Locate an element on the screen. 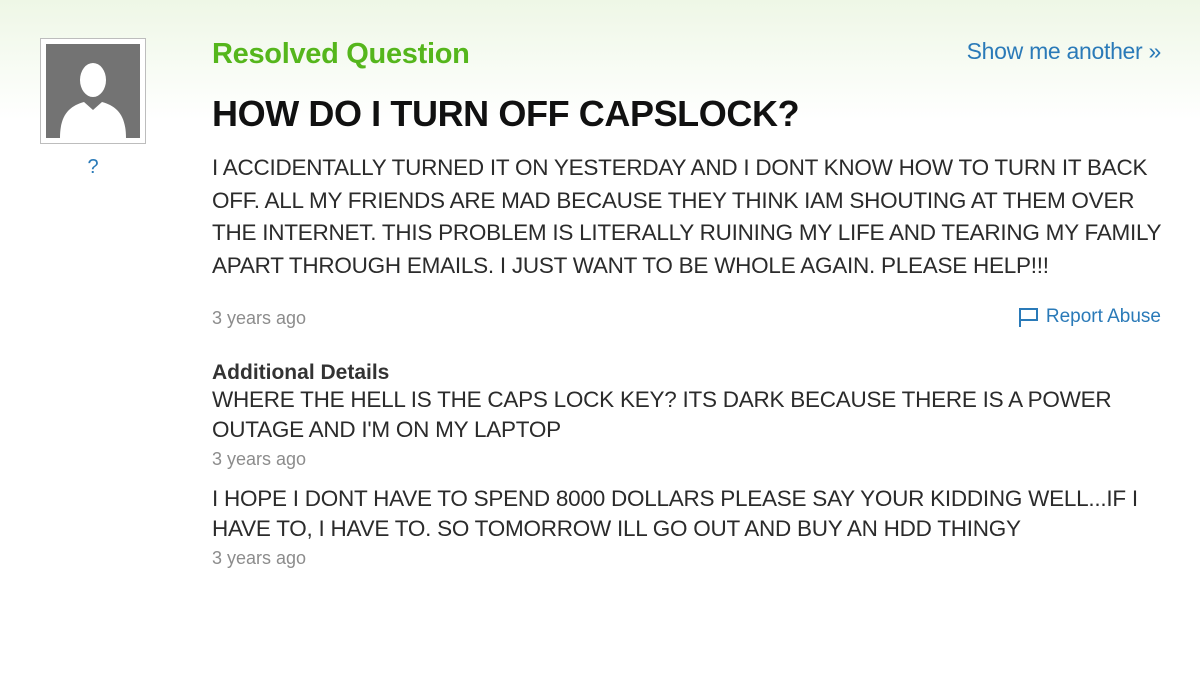 The height and width of the screenshot is (699, 1200). question-title: HOW DO I TURN OFF CAPSLOCK? is located at coordinates (506, 113).